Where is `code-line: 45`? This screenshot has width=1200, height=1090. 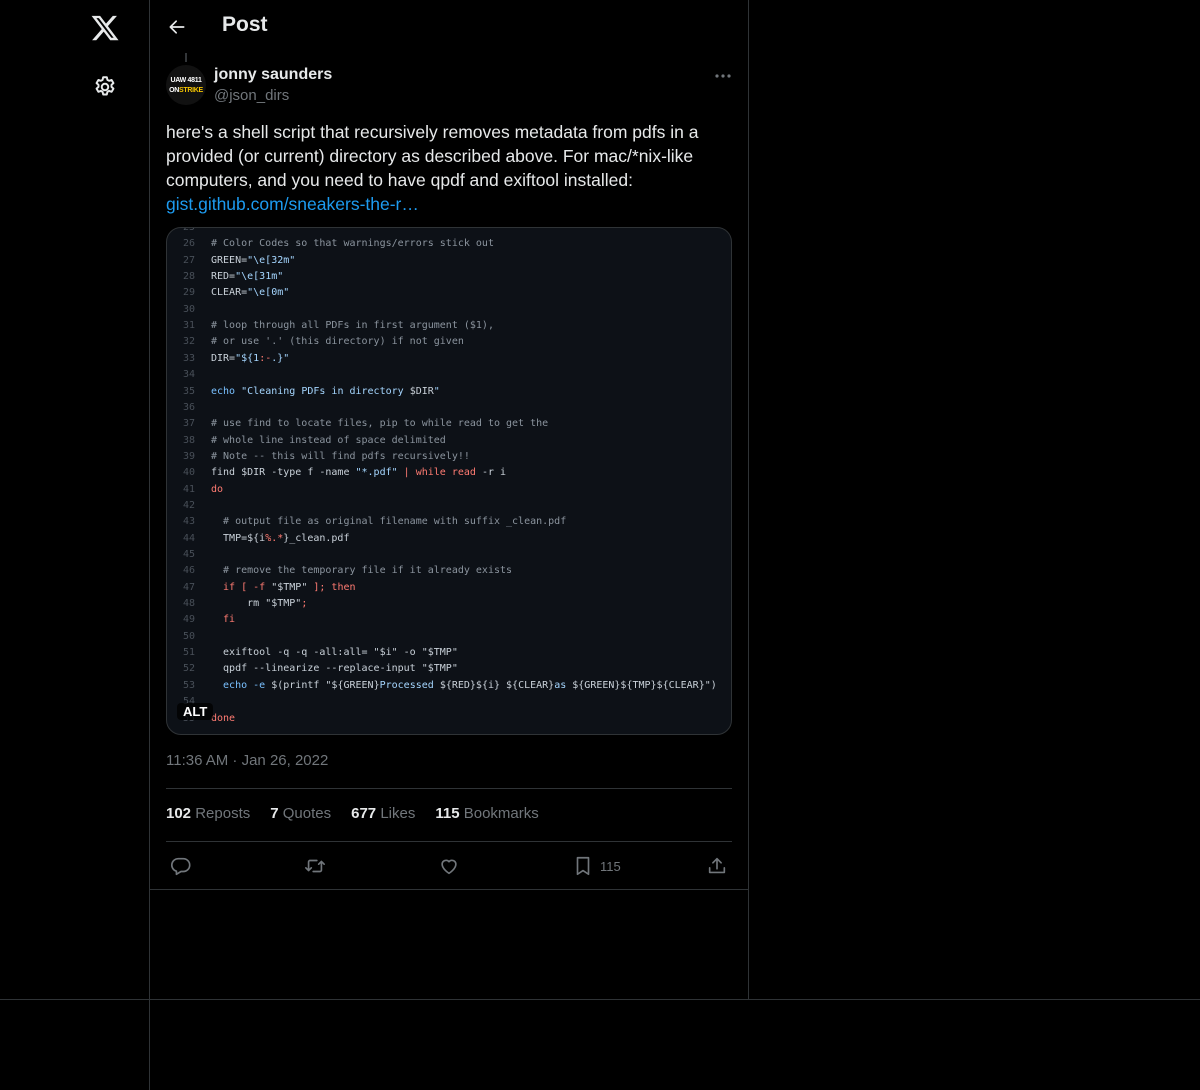
code-line: 45 is located at coordinates (189, 557).